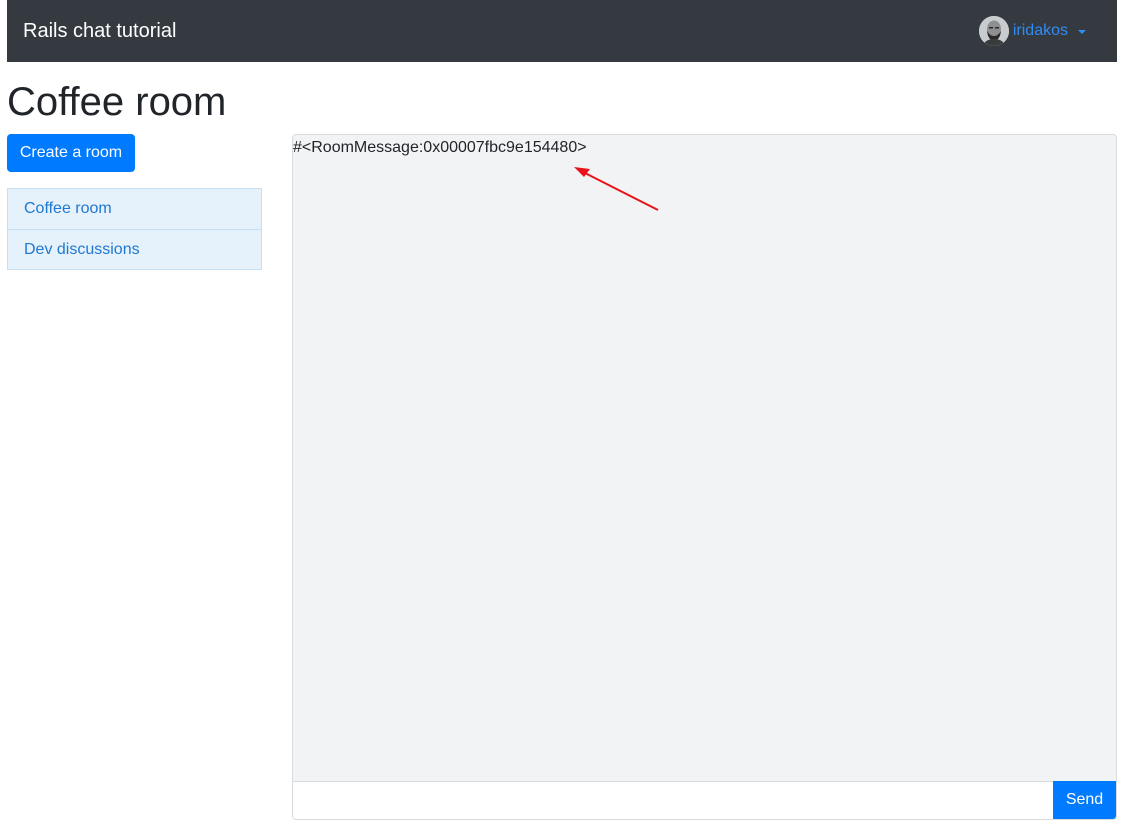 The image size is (1126, 836). Describe the element at coordinates (117, 102) in the screenshot. I see `page-title: Coffee room` at that location.